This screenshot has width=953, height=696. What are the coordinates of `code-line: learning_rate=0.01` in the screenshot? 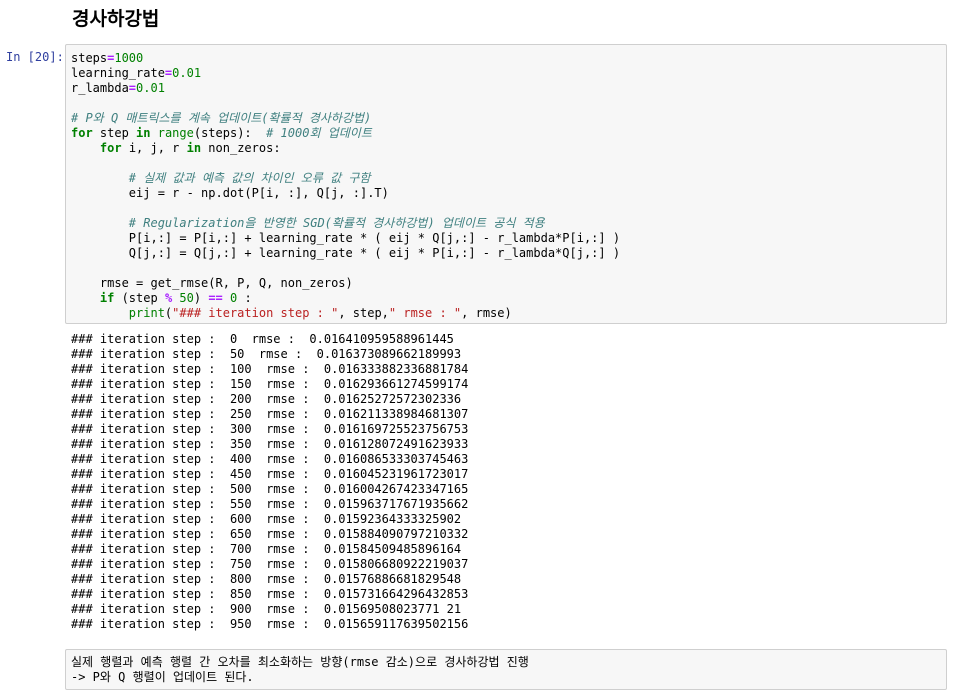 It's located at (136, 73).